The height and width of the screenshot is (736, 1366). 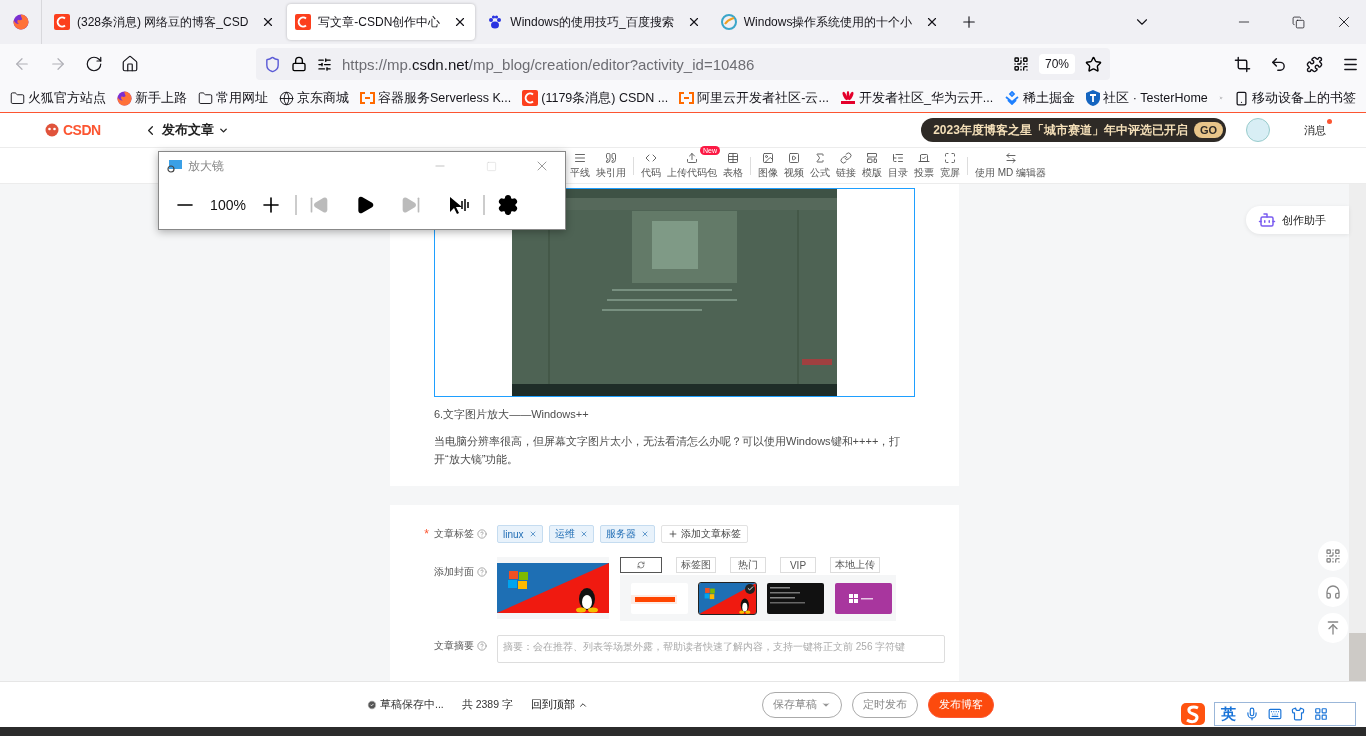 I want to click on ime-toolbar: 英, so click(x=1285, y=714).